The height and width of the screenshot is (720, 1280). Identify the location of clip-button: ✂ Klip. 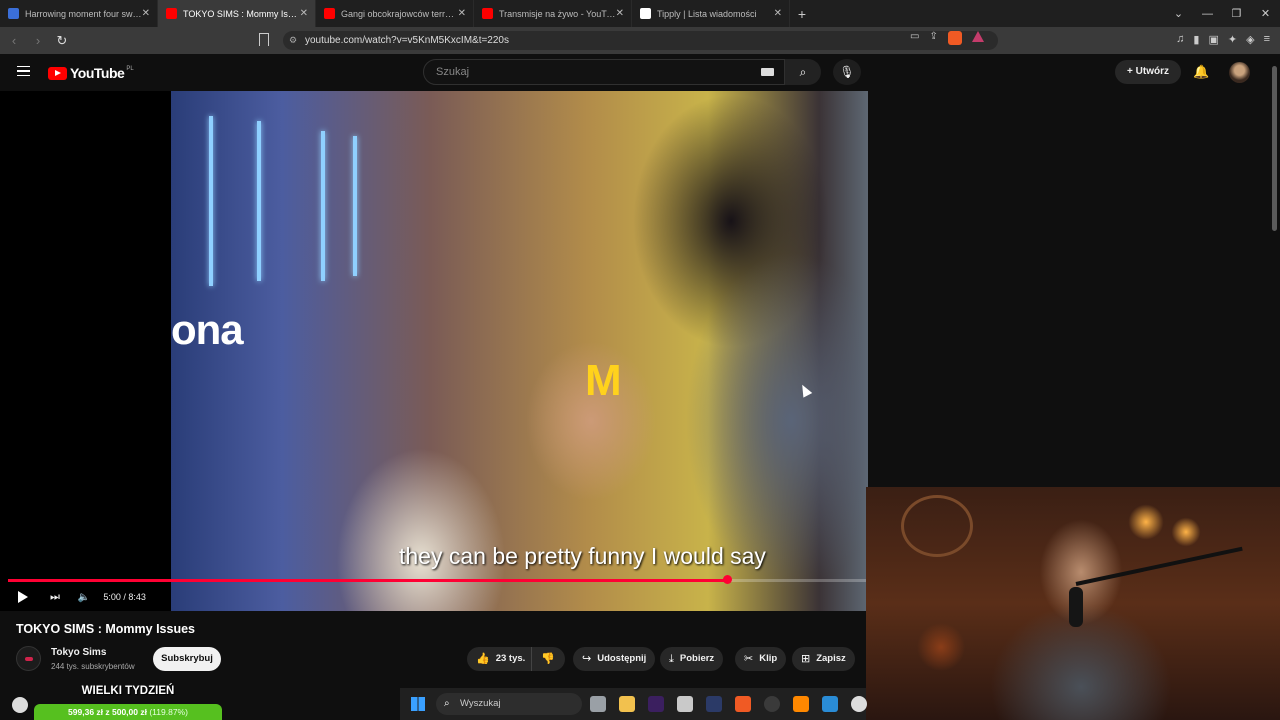
(761, 659).